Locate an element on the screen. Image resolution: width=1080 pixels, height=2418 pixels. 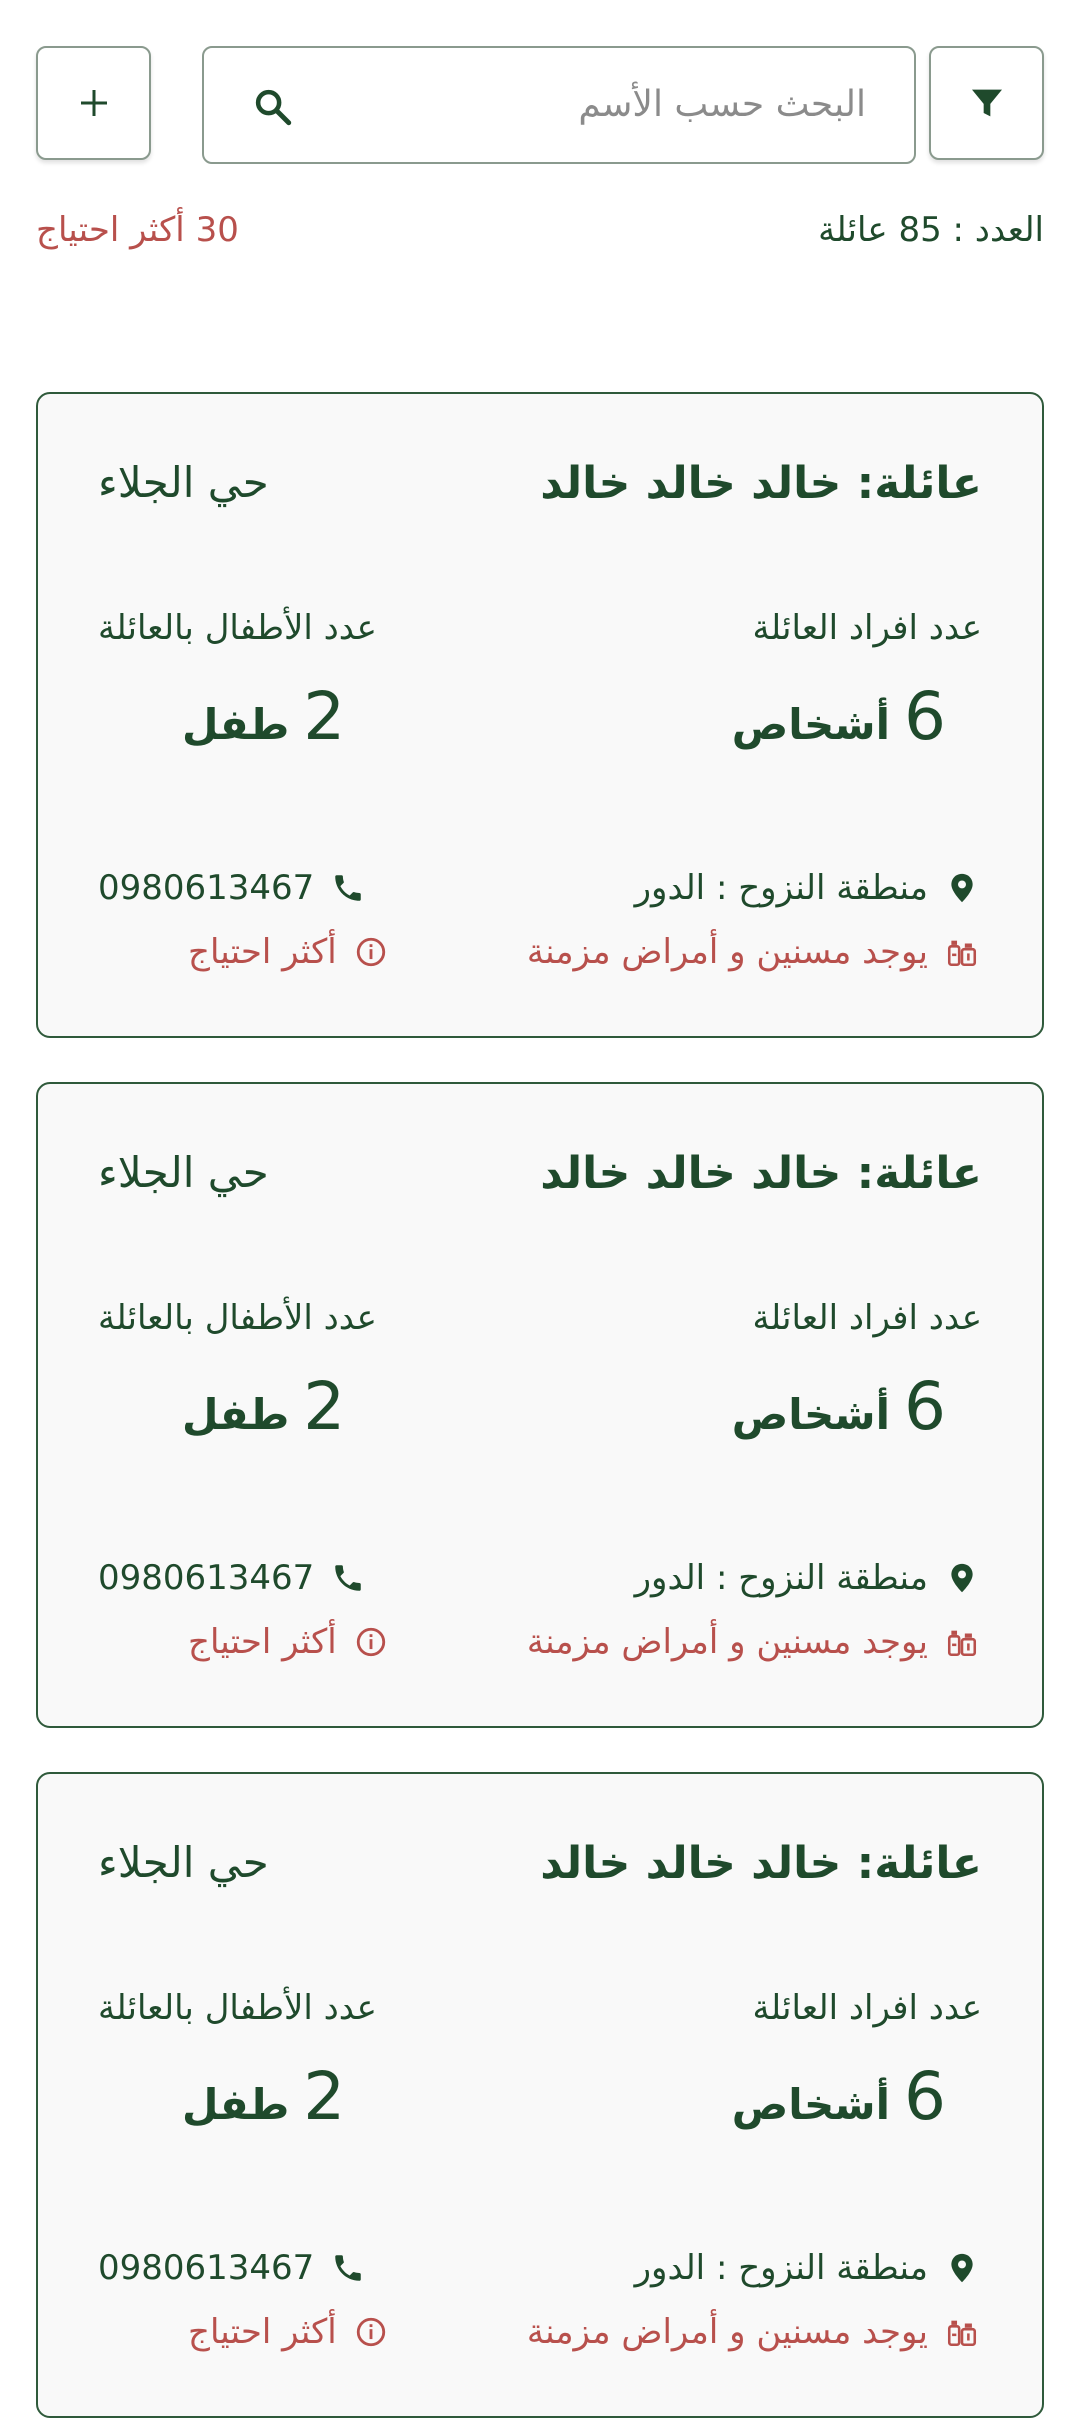
search-input: البحث حسب الأسم is located at coordinates (559, 105).